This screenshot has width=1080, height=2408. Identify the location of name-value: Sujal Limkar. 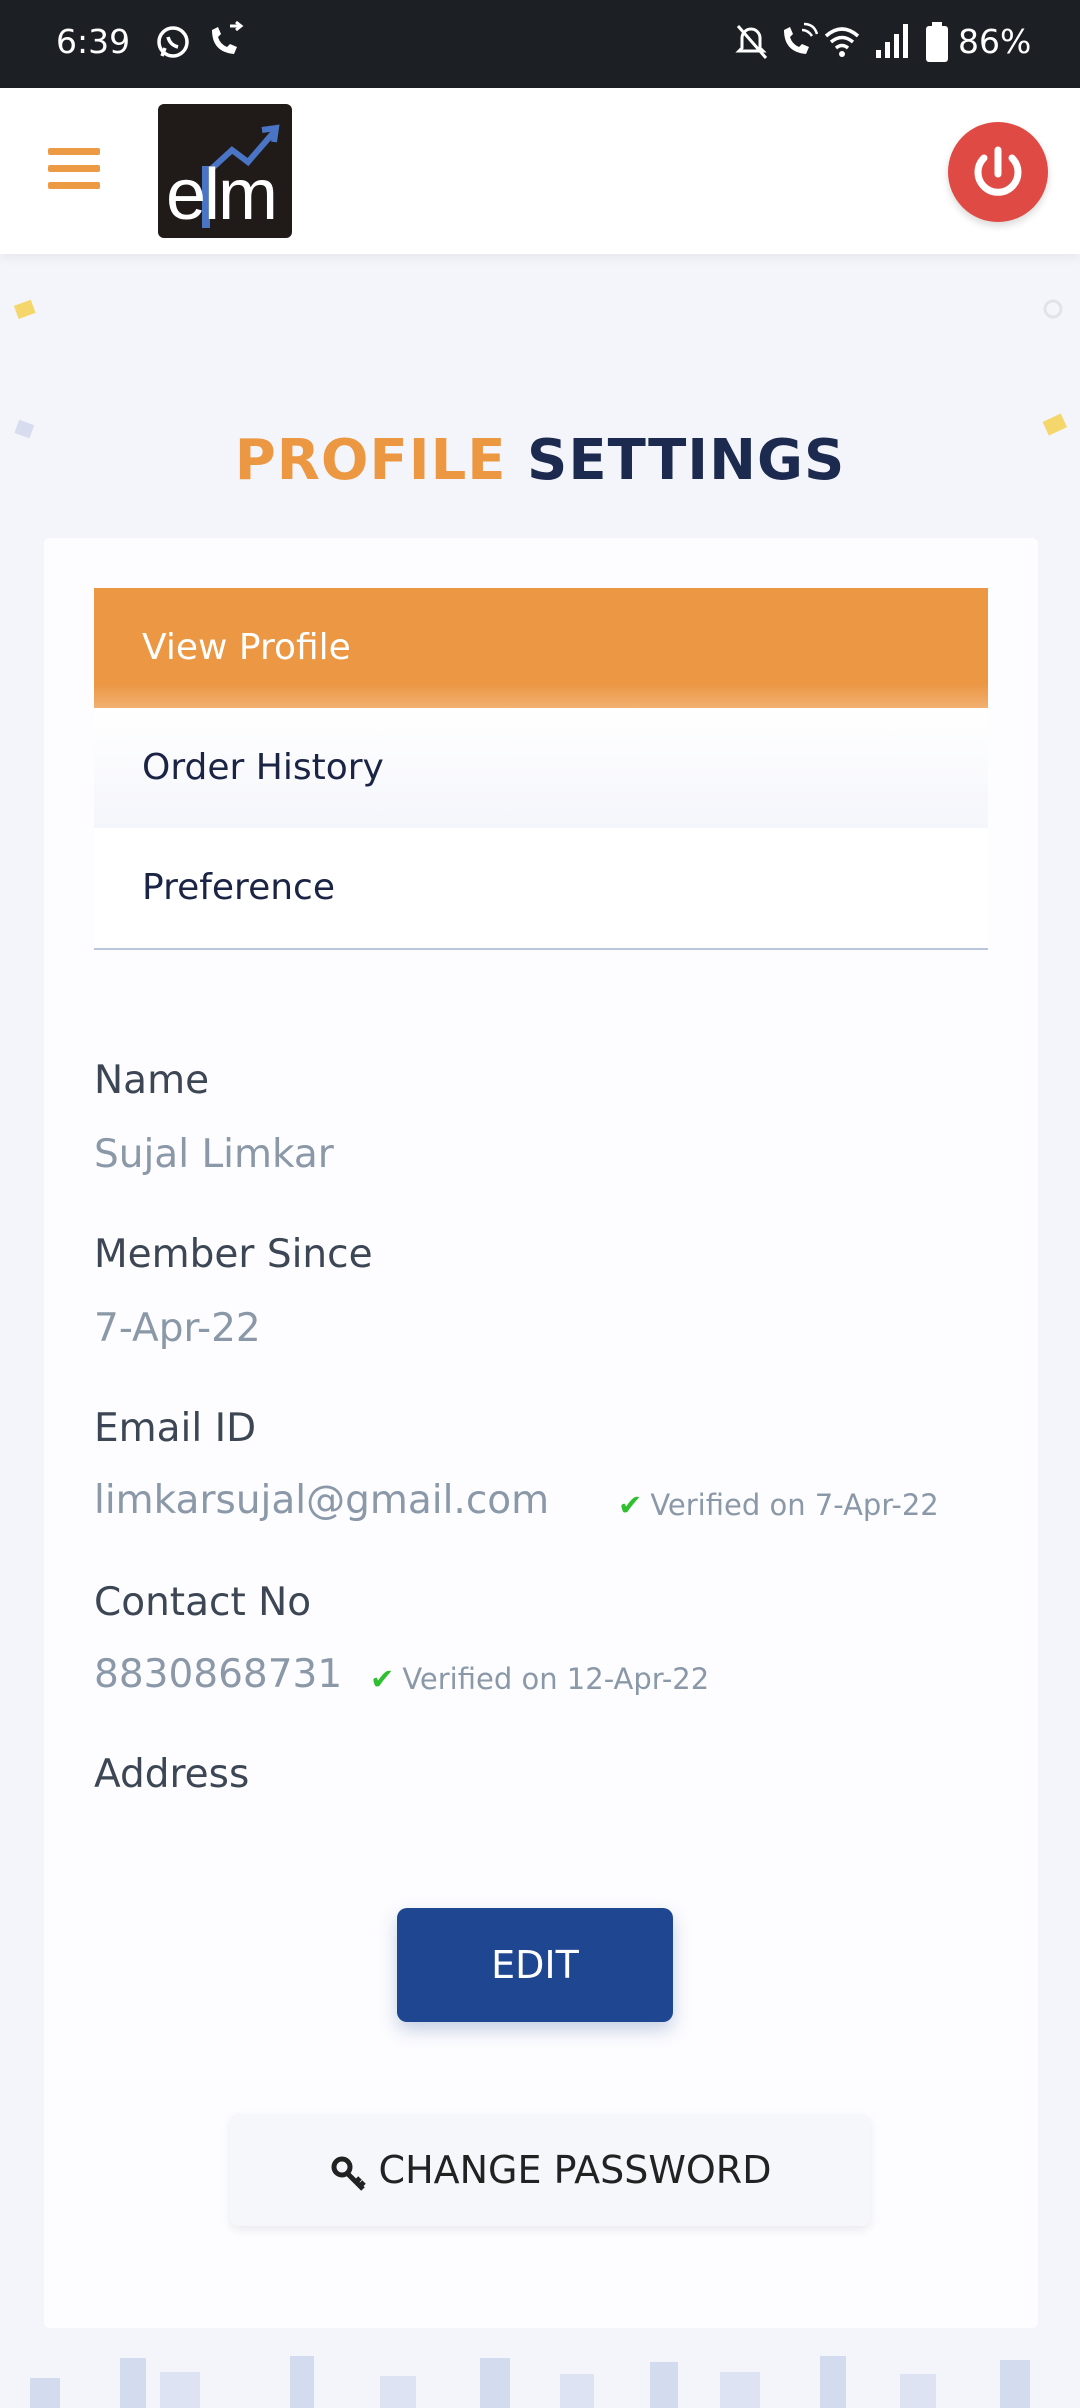
(214, 1154).